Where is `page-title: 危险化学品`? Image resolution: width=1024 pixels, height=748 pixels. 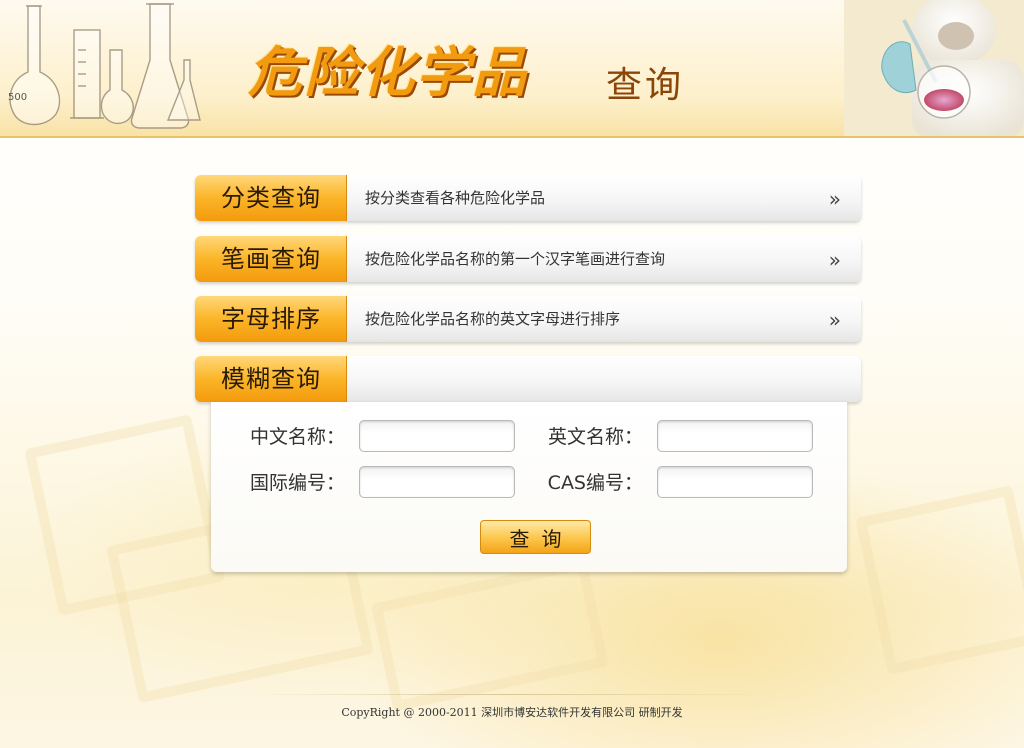
page-title: 危险化学品 is located at coordinates (388, 72).